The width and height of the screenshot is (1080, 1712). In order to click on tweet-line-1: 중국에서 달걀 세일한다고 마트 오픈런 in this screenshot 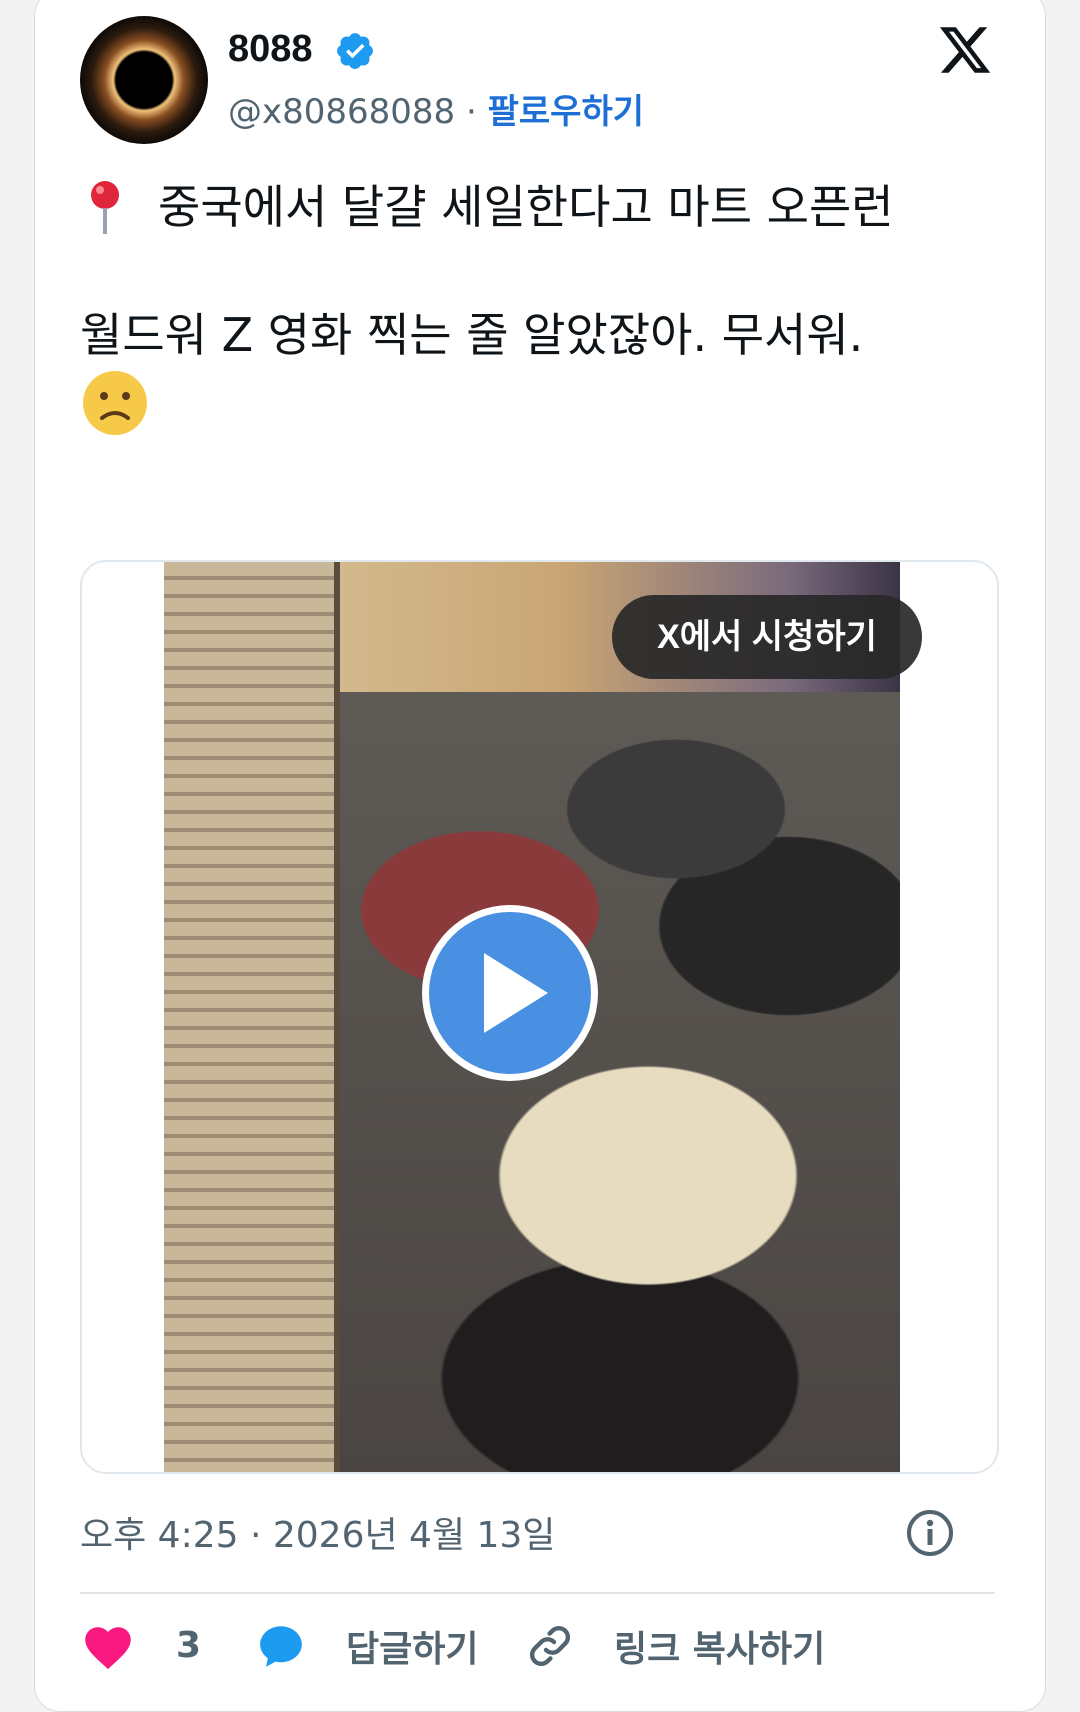, I will do `click(526, 207)`.